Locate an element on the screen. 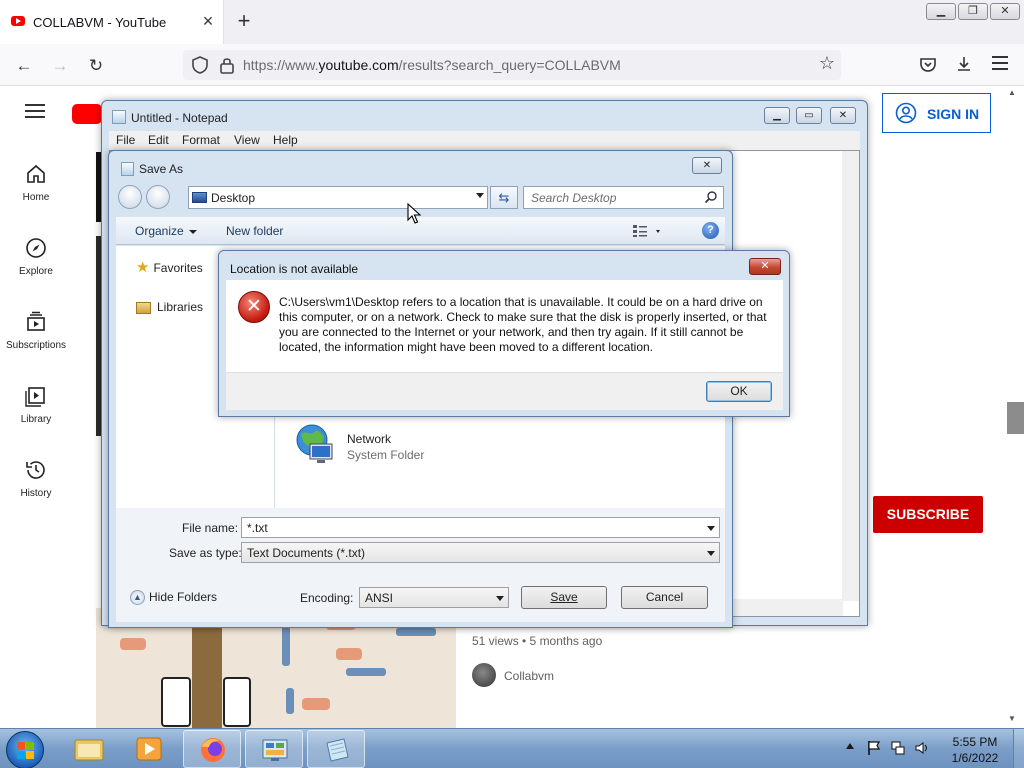 The image size is (1024, 768). notepad-title: Untitled - Notepad is located at coordinates (179, 118).